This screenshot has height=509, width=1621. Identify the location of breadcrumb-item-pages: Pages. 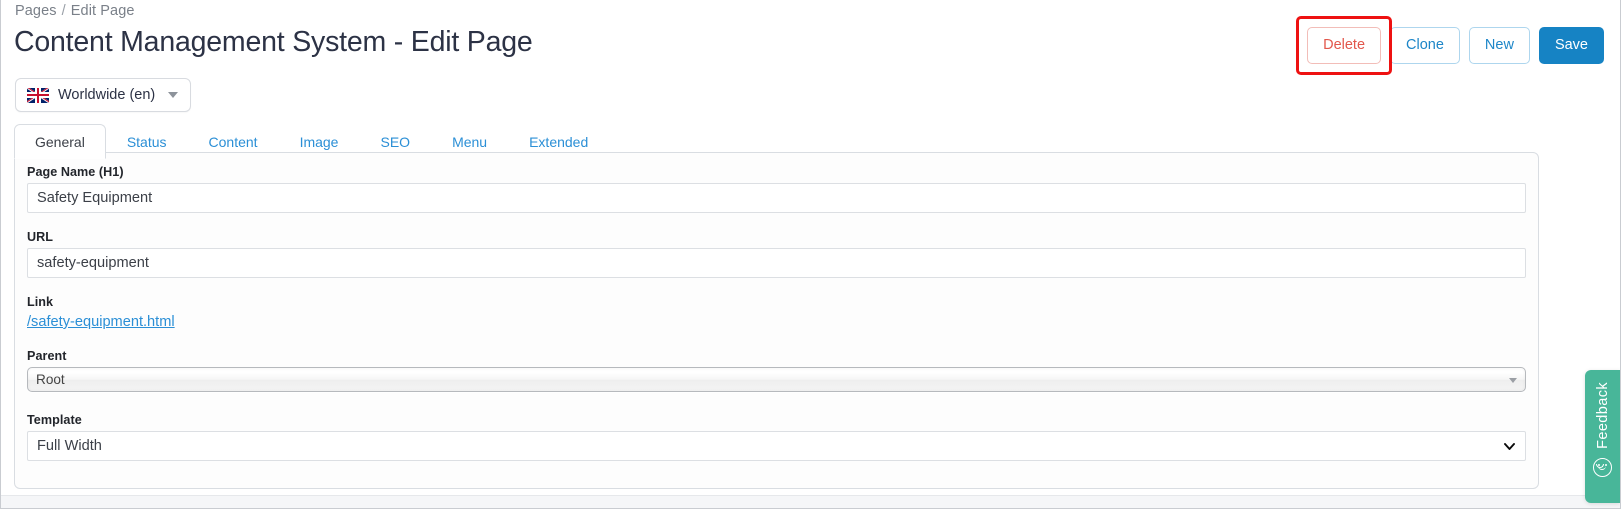
(36, 11).